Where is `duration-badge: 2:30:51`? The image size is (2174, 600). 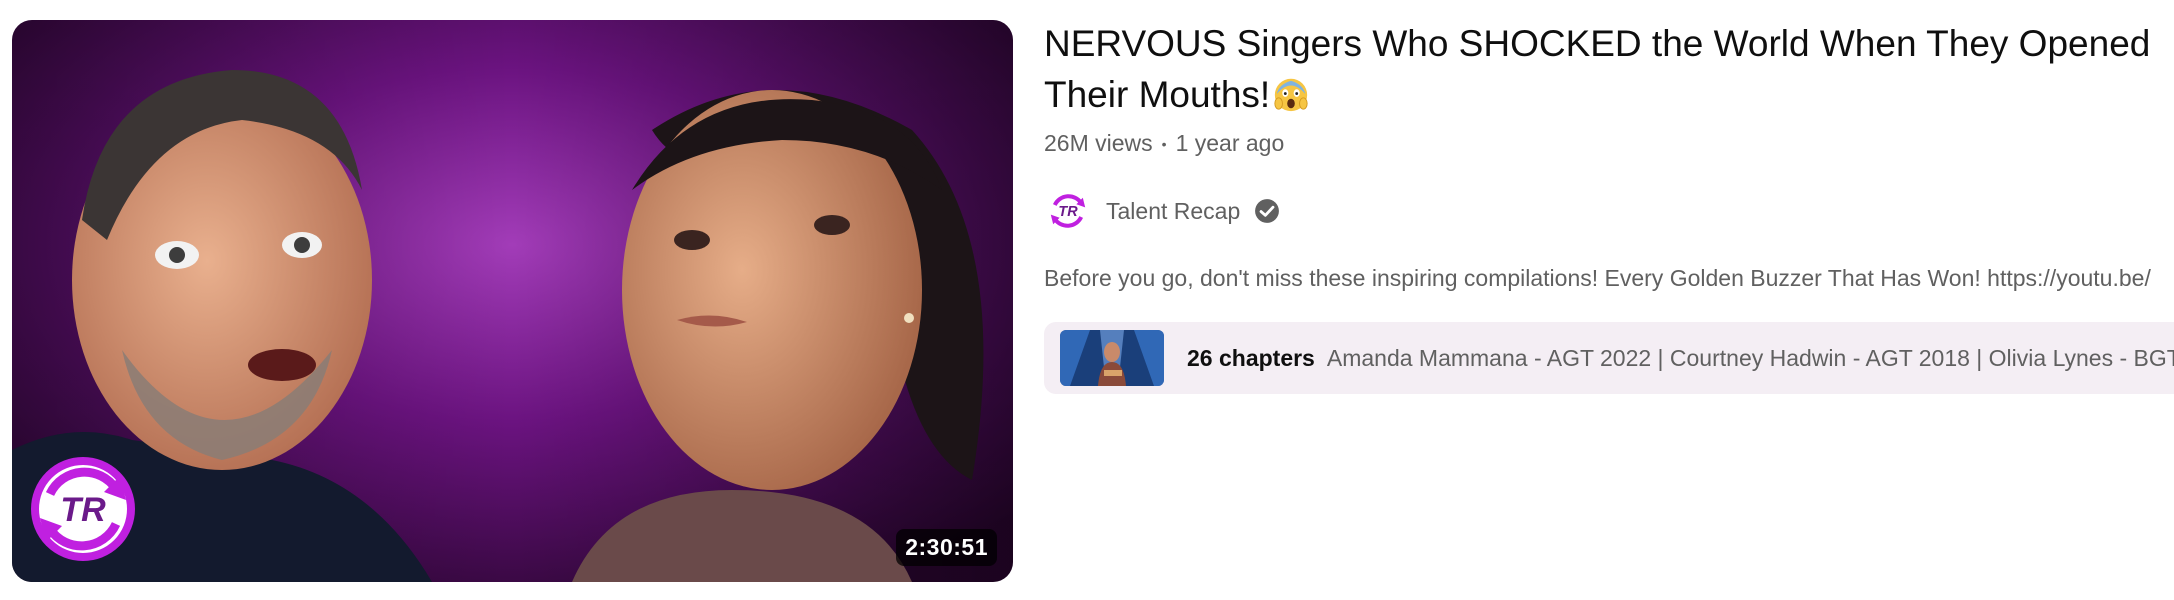 duration-badge: 2:30:51 is located at coordinates (946, 547).